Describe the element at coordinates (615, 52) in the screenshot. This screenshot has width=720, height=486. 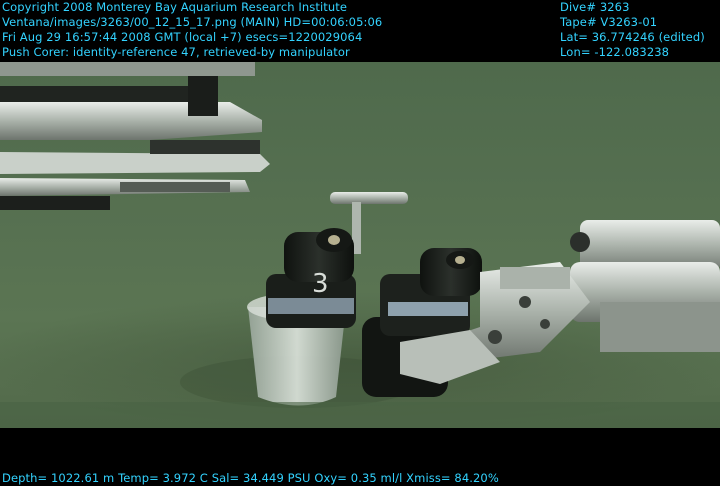
I see `longitude: Lon= -122.083238` at that location.